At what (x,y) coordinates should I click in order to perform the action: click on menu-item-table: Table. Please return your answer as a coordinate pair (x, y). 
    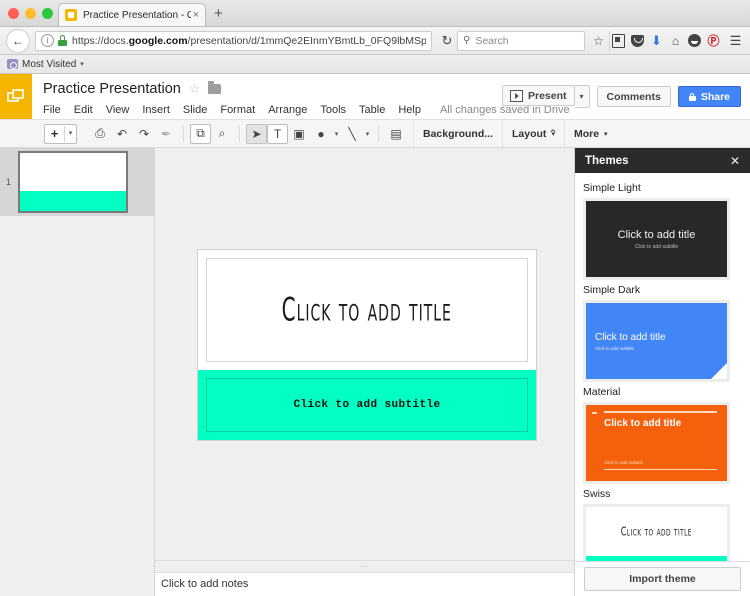
    Looking at the image, I should click on (372, 110).